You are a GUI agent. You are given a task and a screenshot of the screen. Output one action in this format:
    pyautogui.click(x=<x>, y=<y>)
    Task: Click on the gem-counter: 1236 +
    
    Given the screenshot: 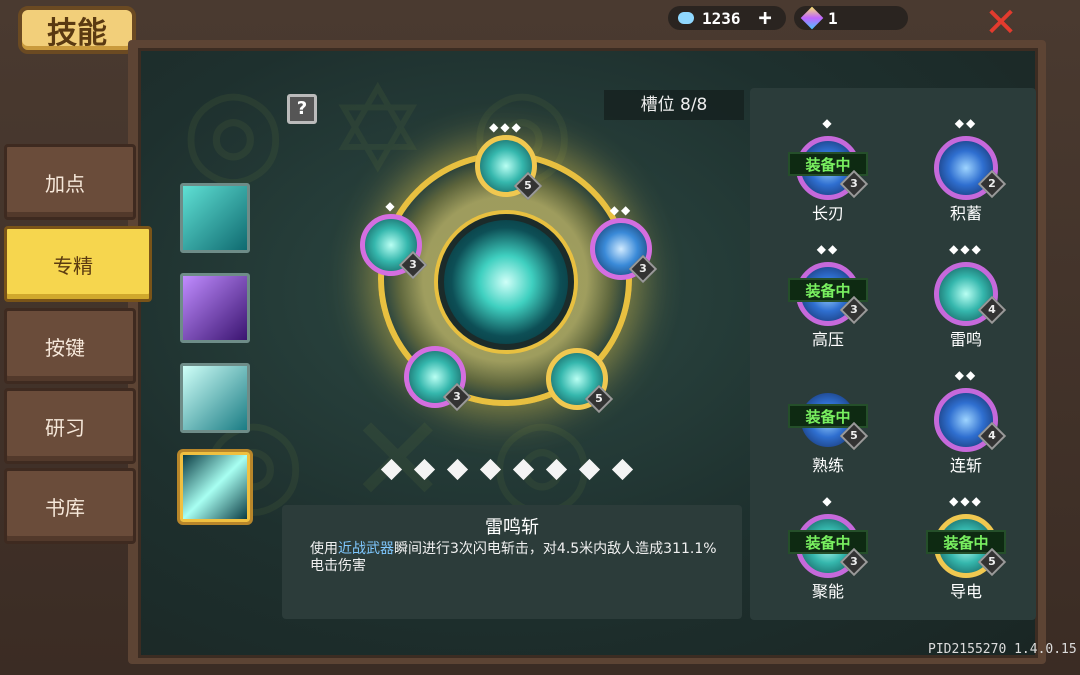 What is the action you would take?
    pyautogui.click(x=727, y=18)
    